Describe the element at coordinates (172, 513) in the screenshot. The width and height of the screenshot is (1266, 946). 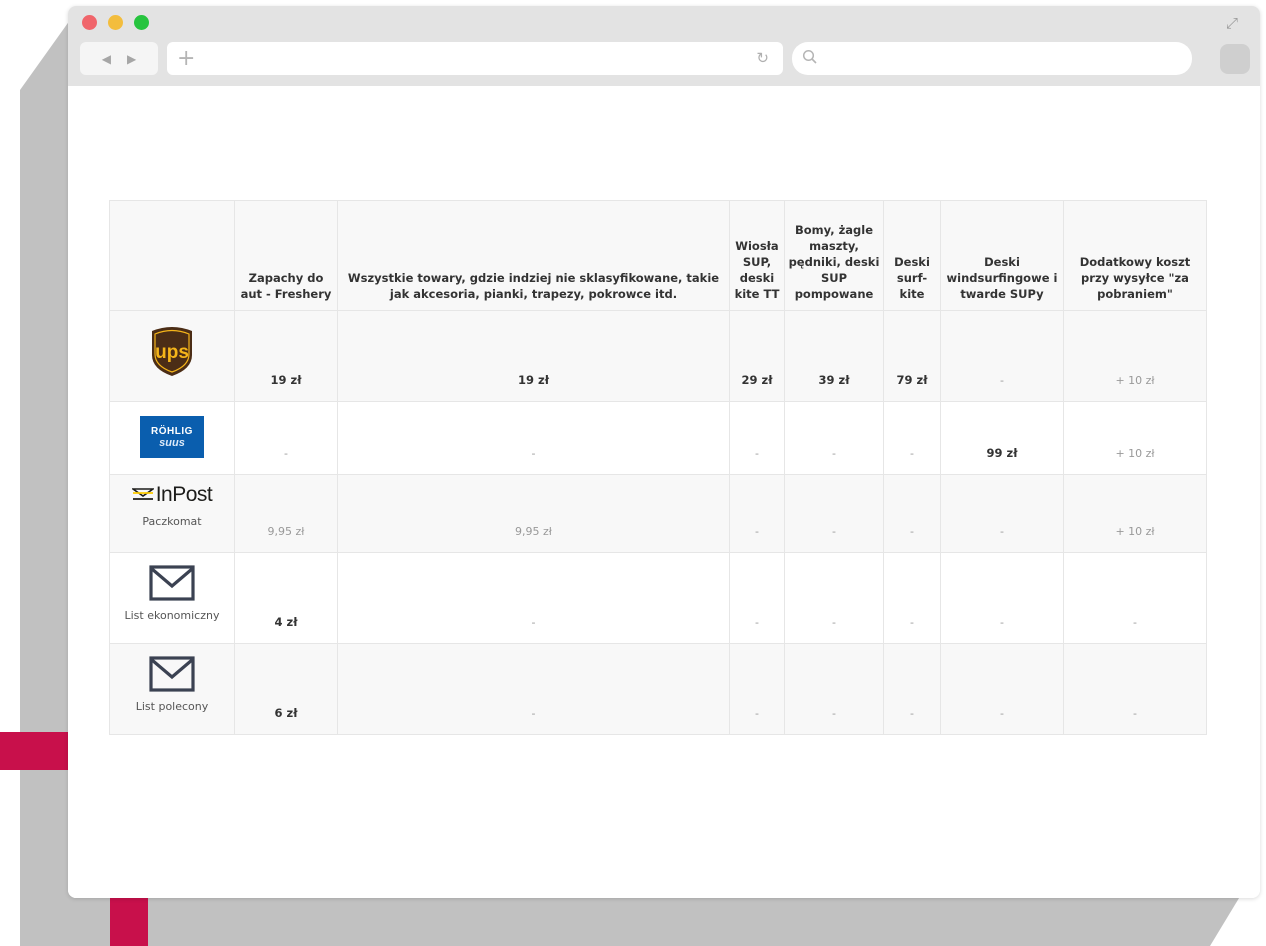
I see `carrier-cell-inpost: InPost Paczkomat` at that location.